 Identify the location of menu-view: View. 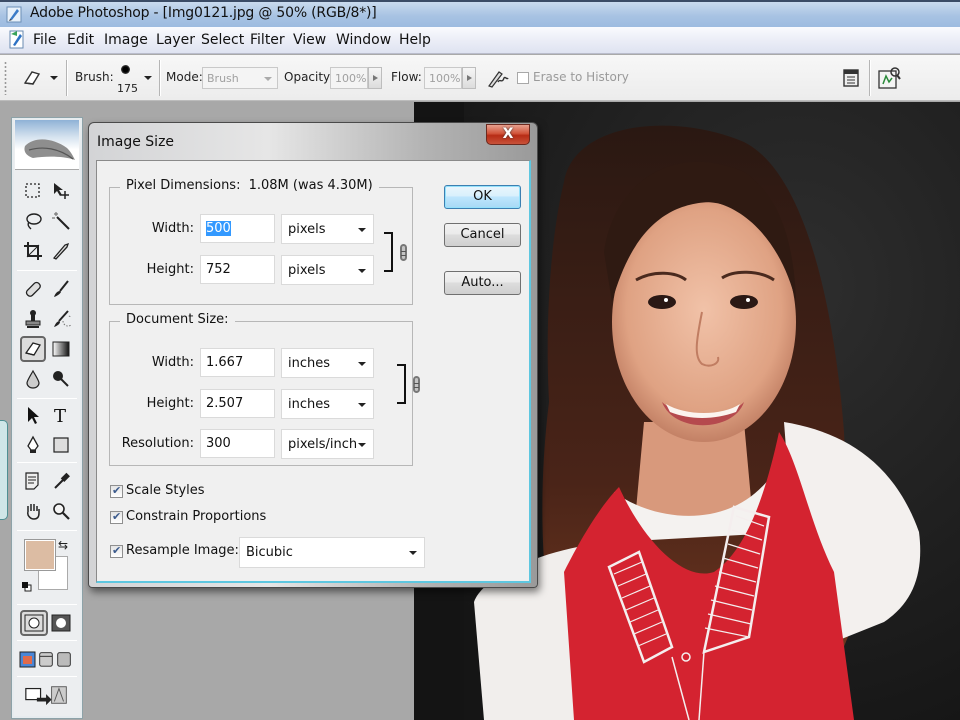
(309, 40).